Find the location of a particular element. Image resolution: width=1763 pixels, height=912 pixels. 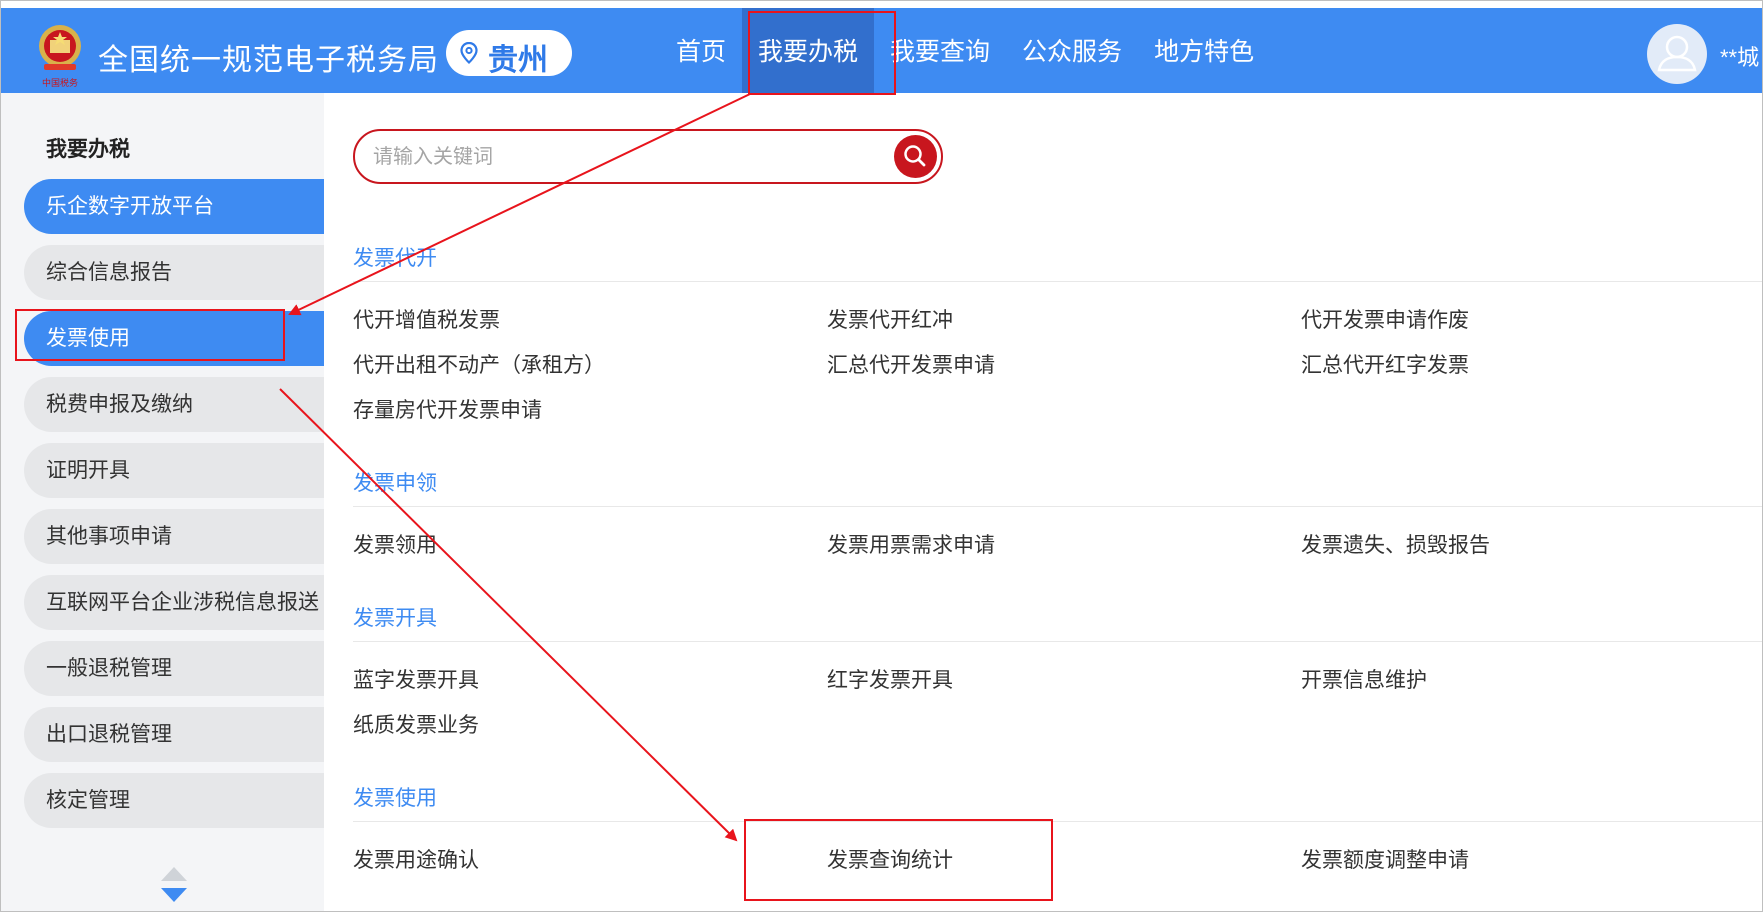

service-link: 发票遗失、损毁报告 is located at coordinates (1395, 544).